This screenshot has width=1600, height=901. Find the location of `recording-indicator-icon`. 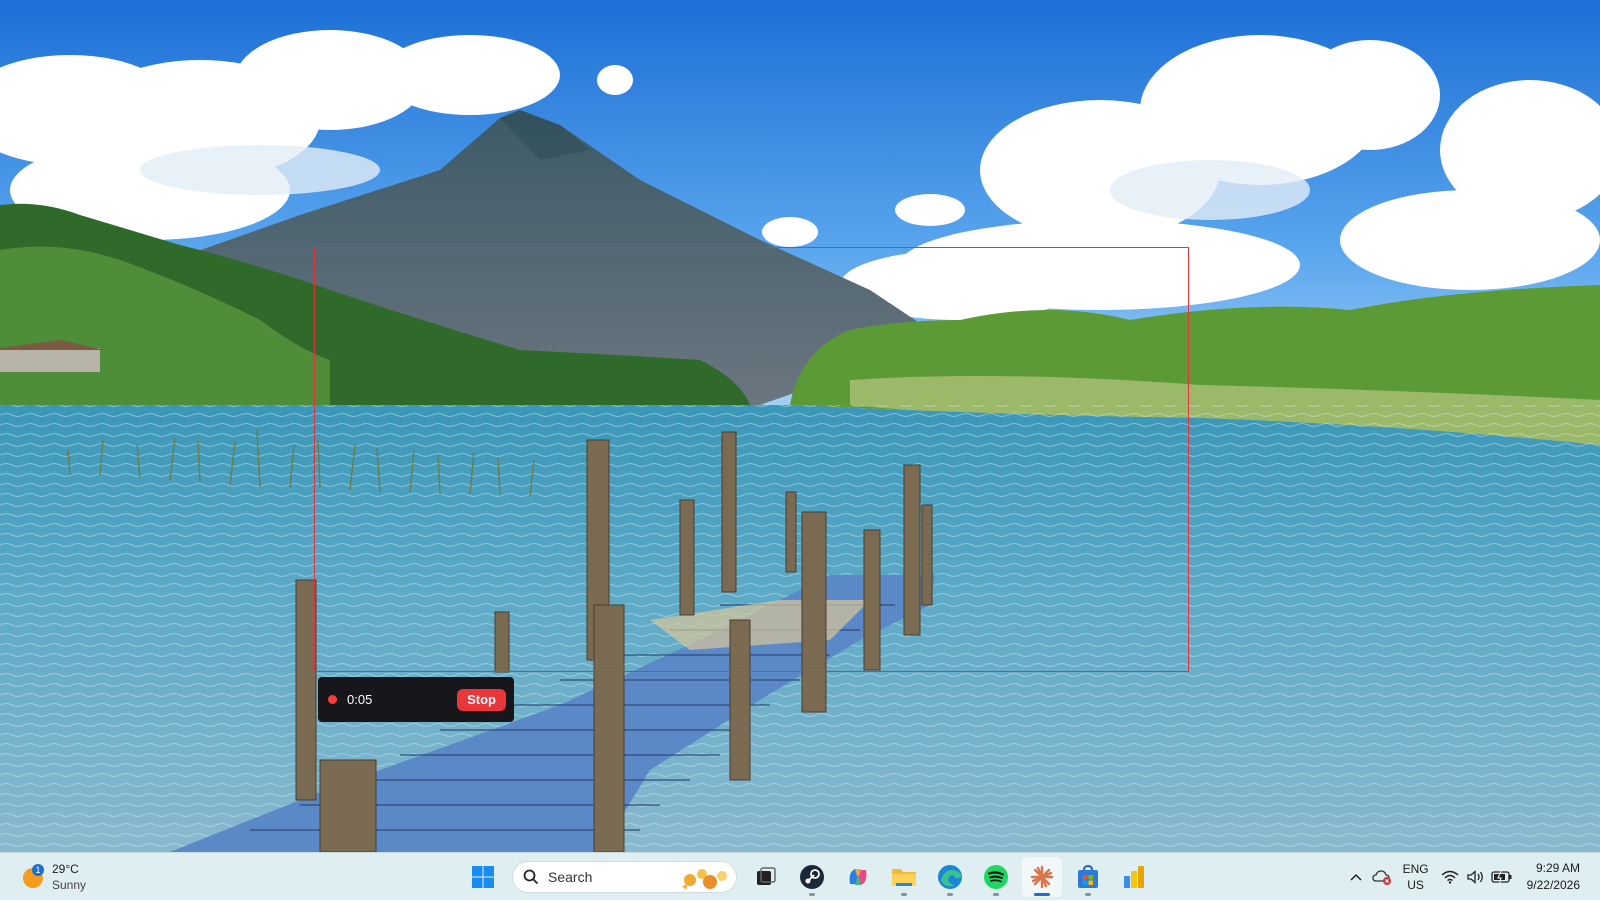

recording-indicator-icon is located at coordinates (332, 699).